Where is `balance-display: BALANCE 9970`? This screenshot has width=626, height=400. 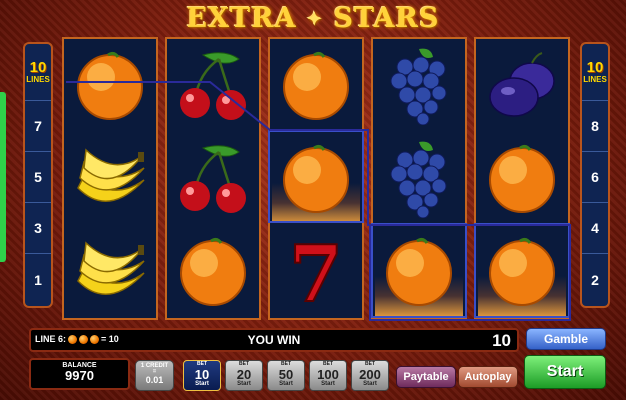
balance-display: BALANCE 9970 is located at coordinates (79, 374).